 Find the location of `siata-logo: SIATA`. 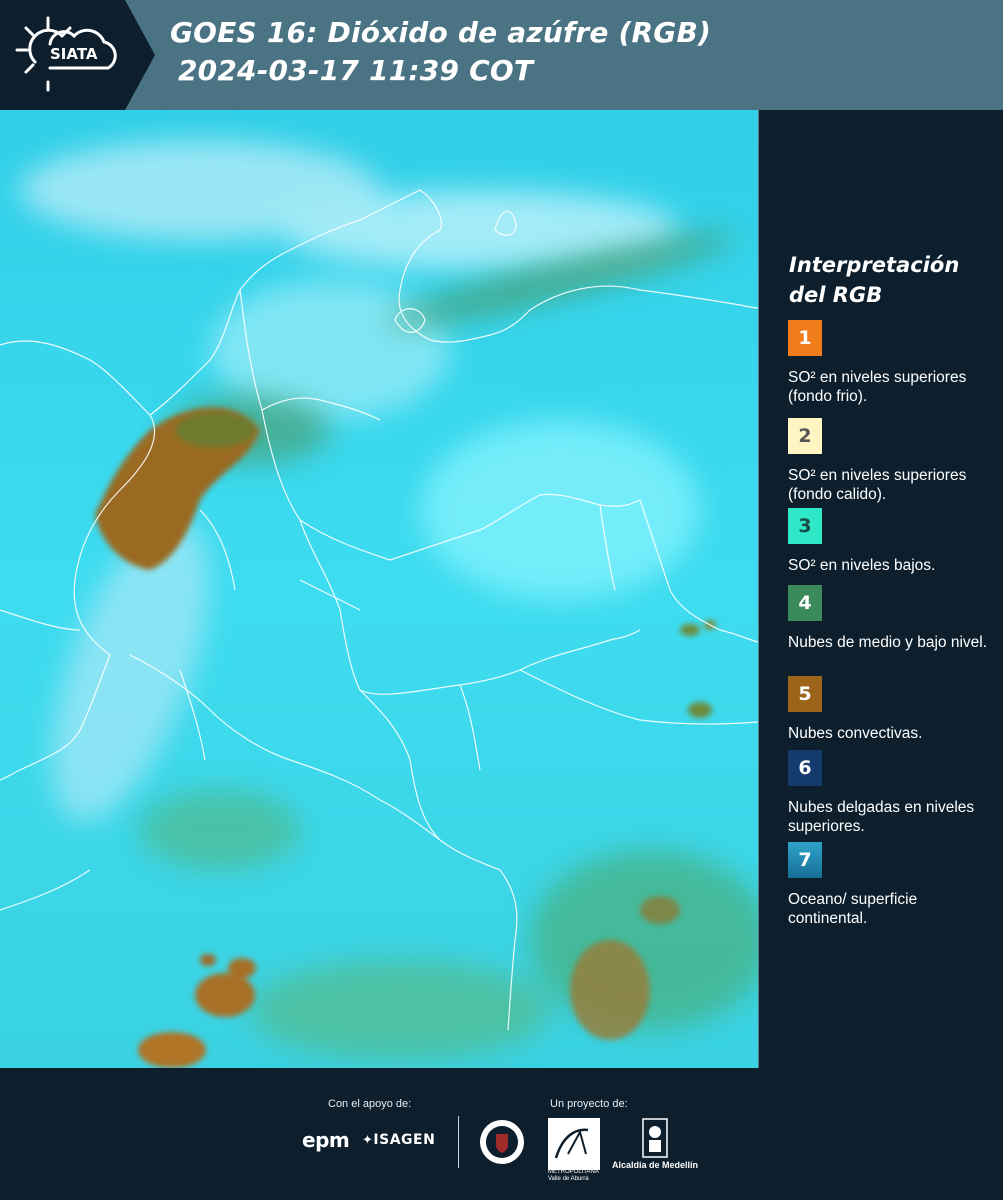

siata-logo: SIATA is located at coordinates (77, 55).